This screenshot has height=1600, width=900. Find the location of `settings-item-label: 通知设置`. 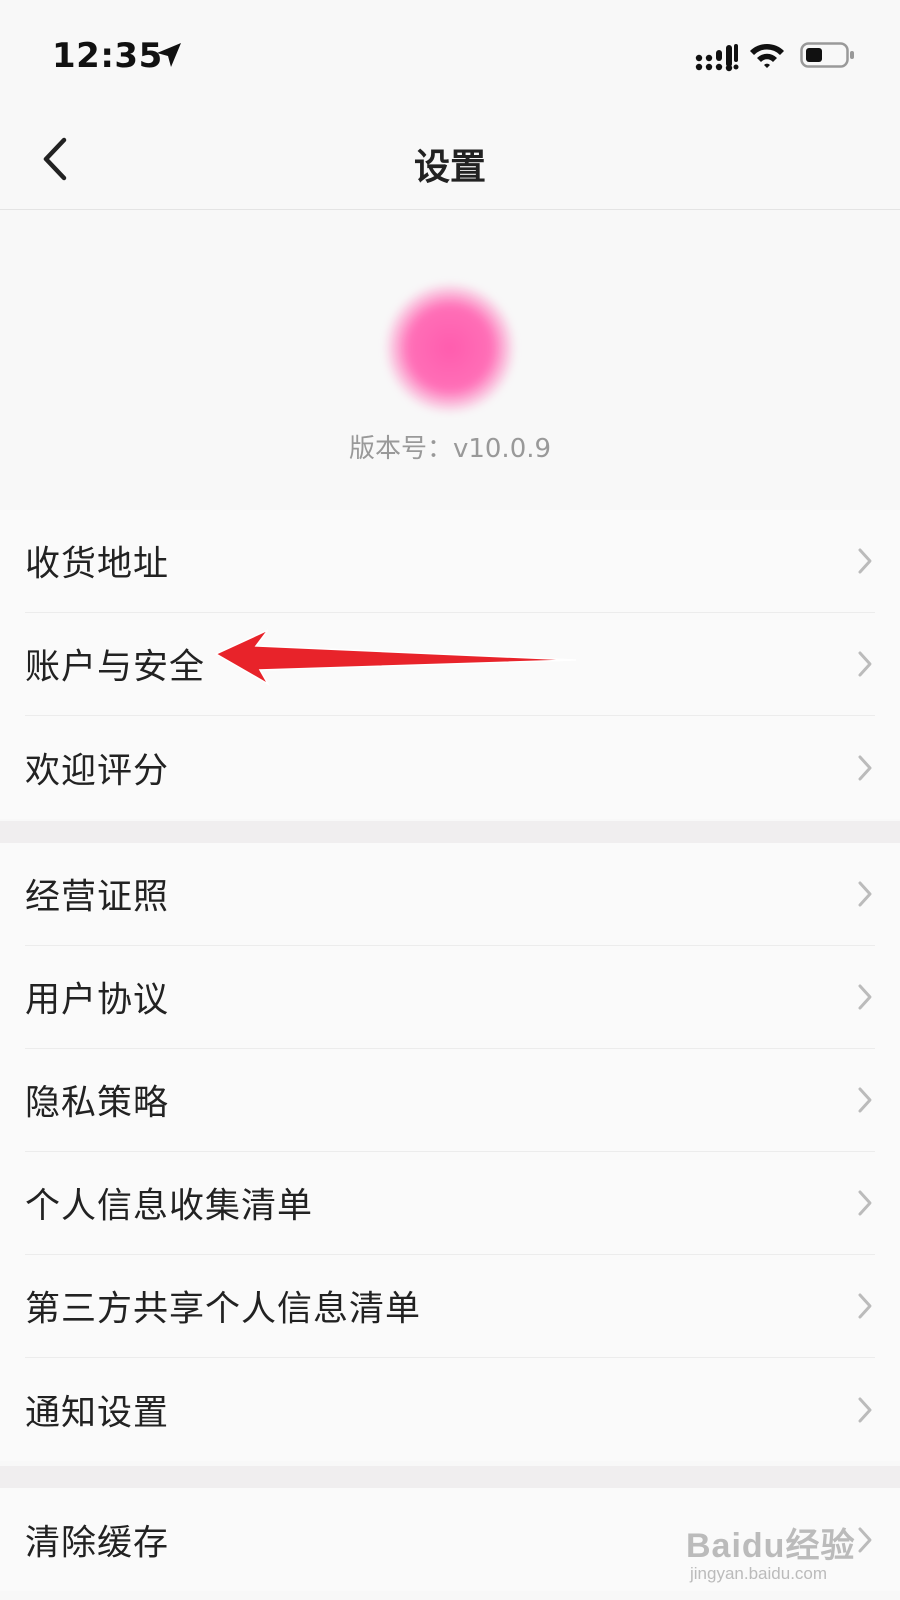

settings-item-label: 通知设置 is located at coordinates (97, 1413).